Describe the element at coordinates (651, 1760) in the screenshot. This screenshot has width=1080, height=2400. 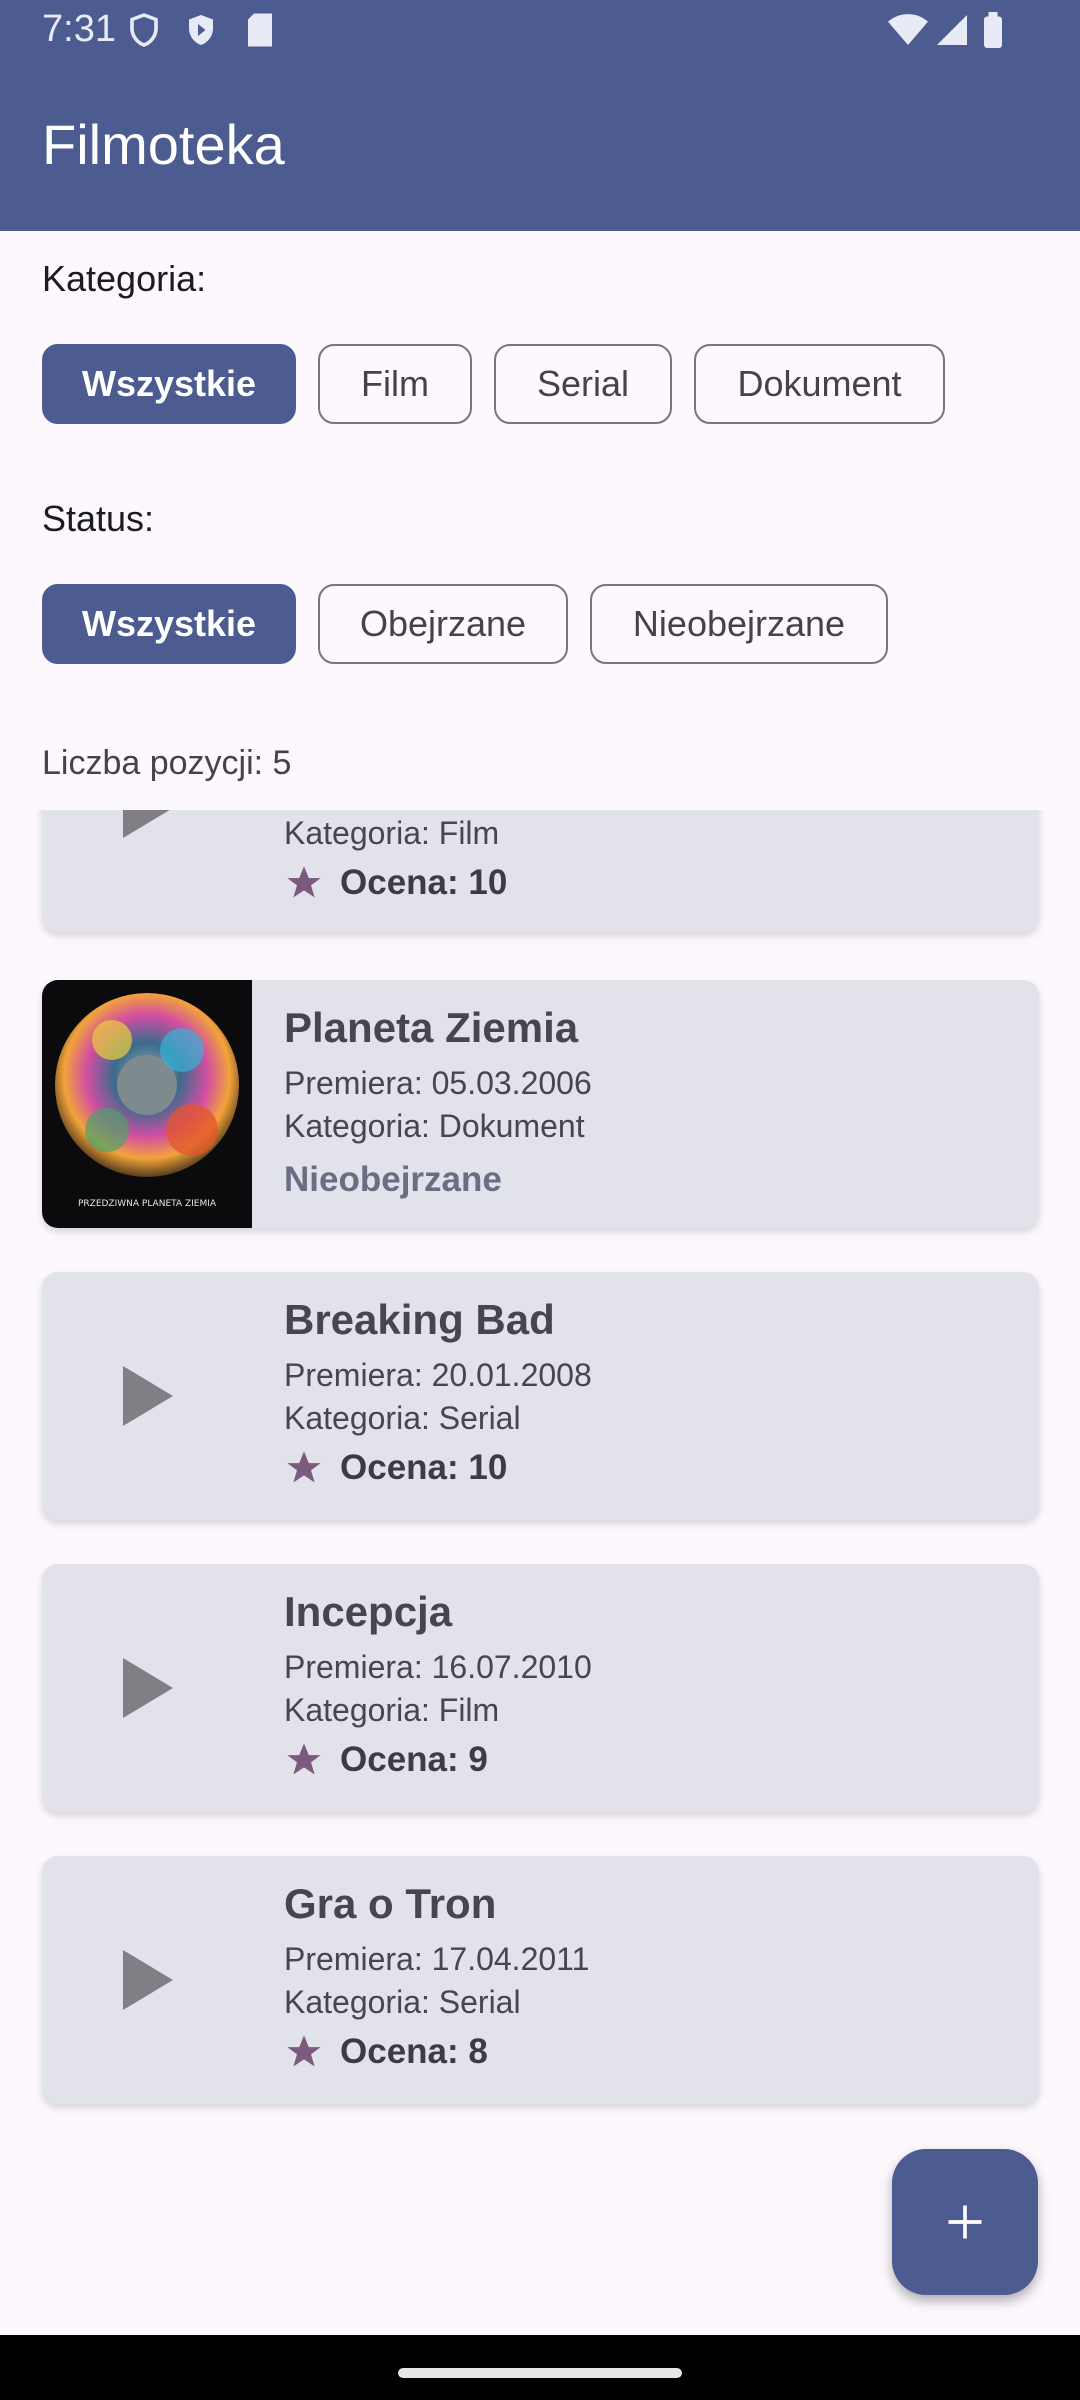
I see `item-rating: Ocena: 9` at that location.